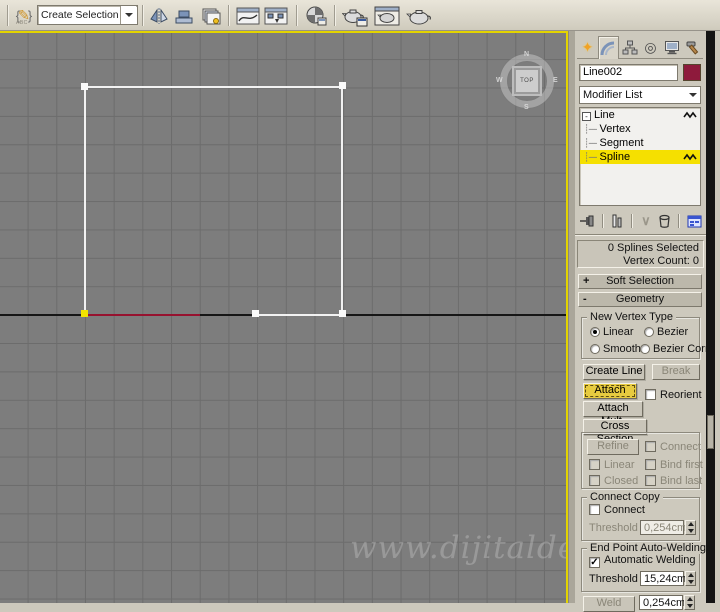  What do you see at coordinates (663, 527) in the screenshot?
I see `connect-copy-threshold-input: 0,254cm` at bounding box center [663, 527].